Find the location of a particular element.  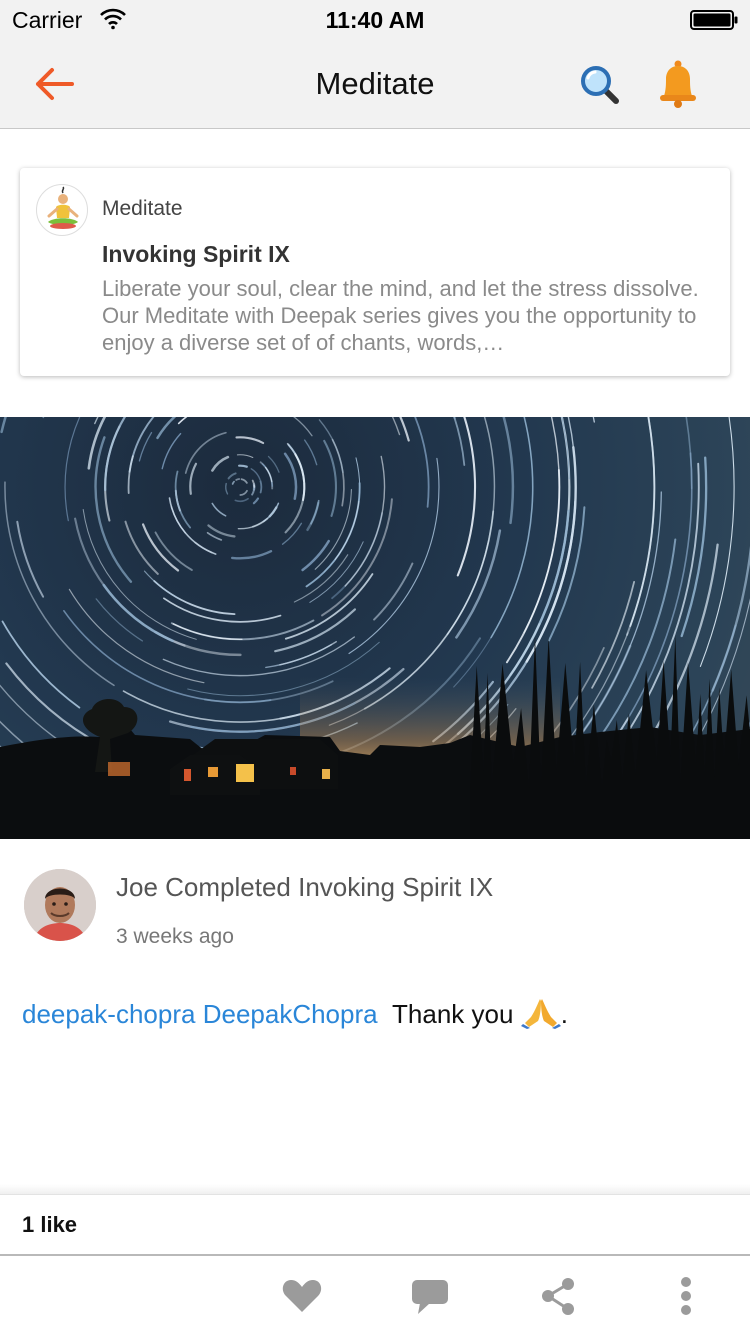

card-title: Invoking Spirit IX is located at coordinates (196, 254).